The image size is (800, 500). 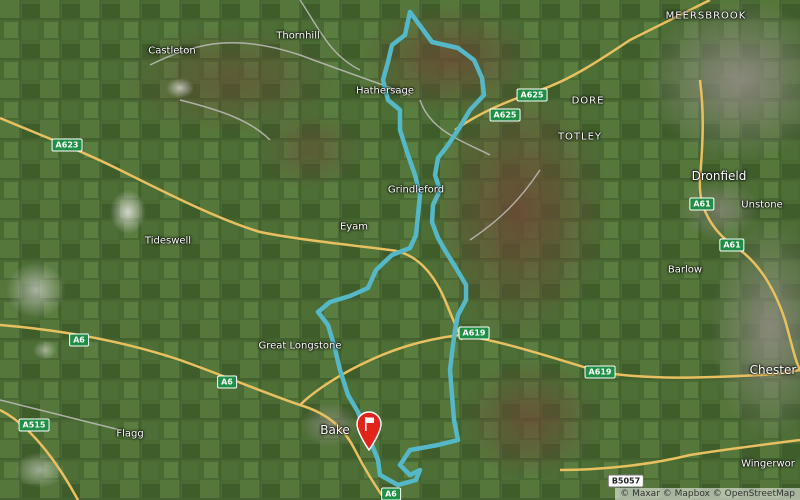 I want to click on place-label-dronfield: Dronfield, so click(x=719, y=176).